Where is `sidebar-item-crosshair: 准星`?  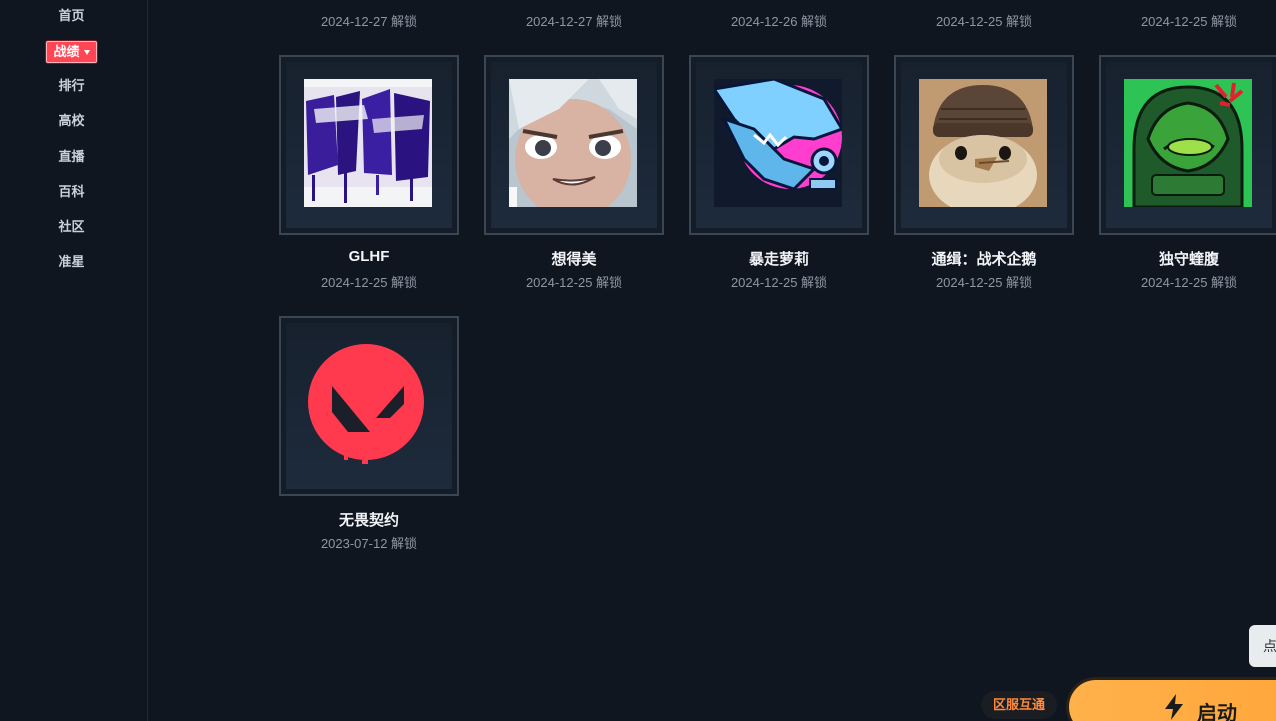
sidebar-item-crosshair: 准星 is located at coordinates (71, 262).